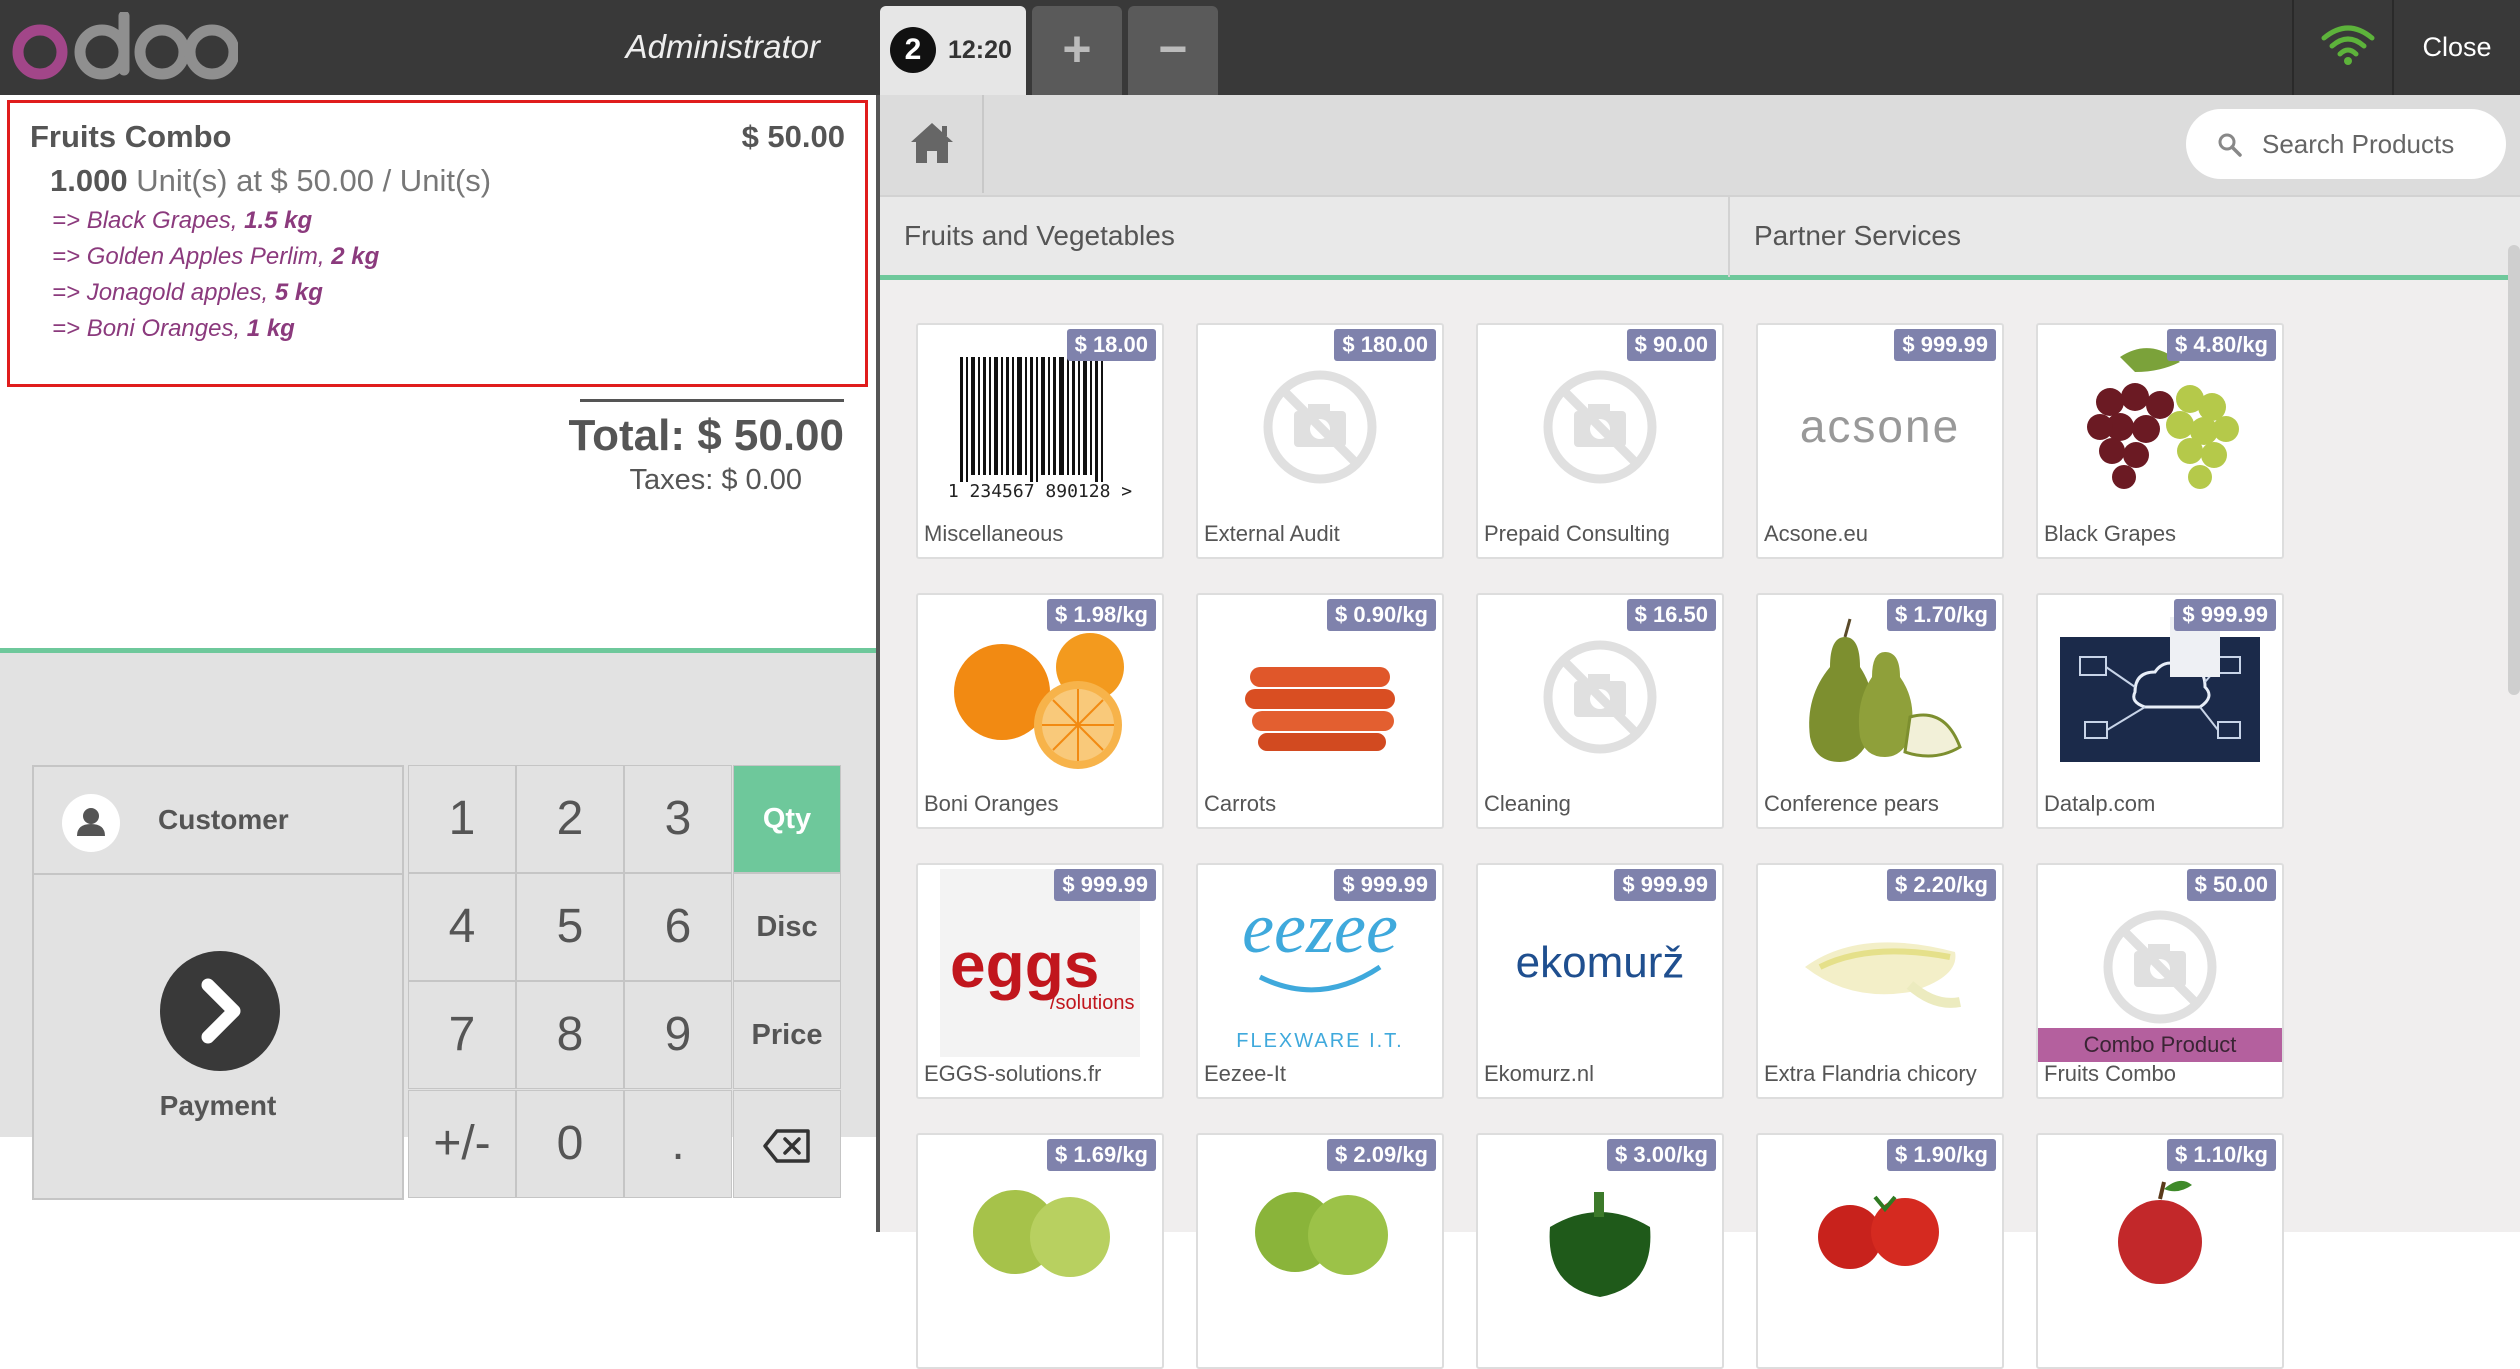 The image size is (2520, 1369). Describe the element at coordinates (1600, 1251) in the screenshot. I see `product-card-peppers: $ 3.00/kg` at that location.